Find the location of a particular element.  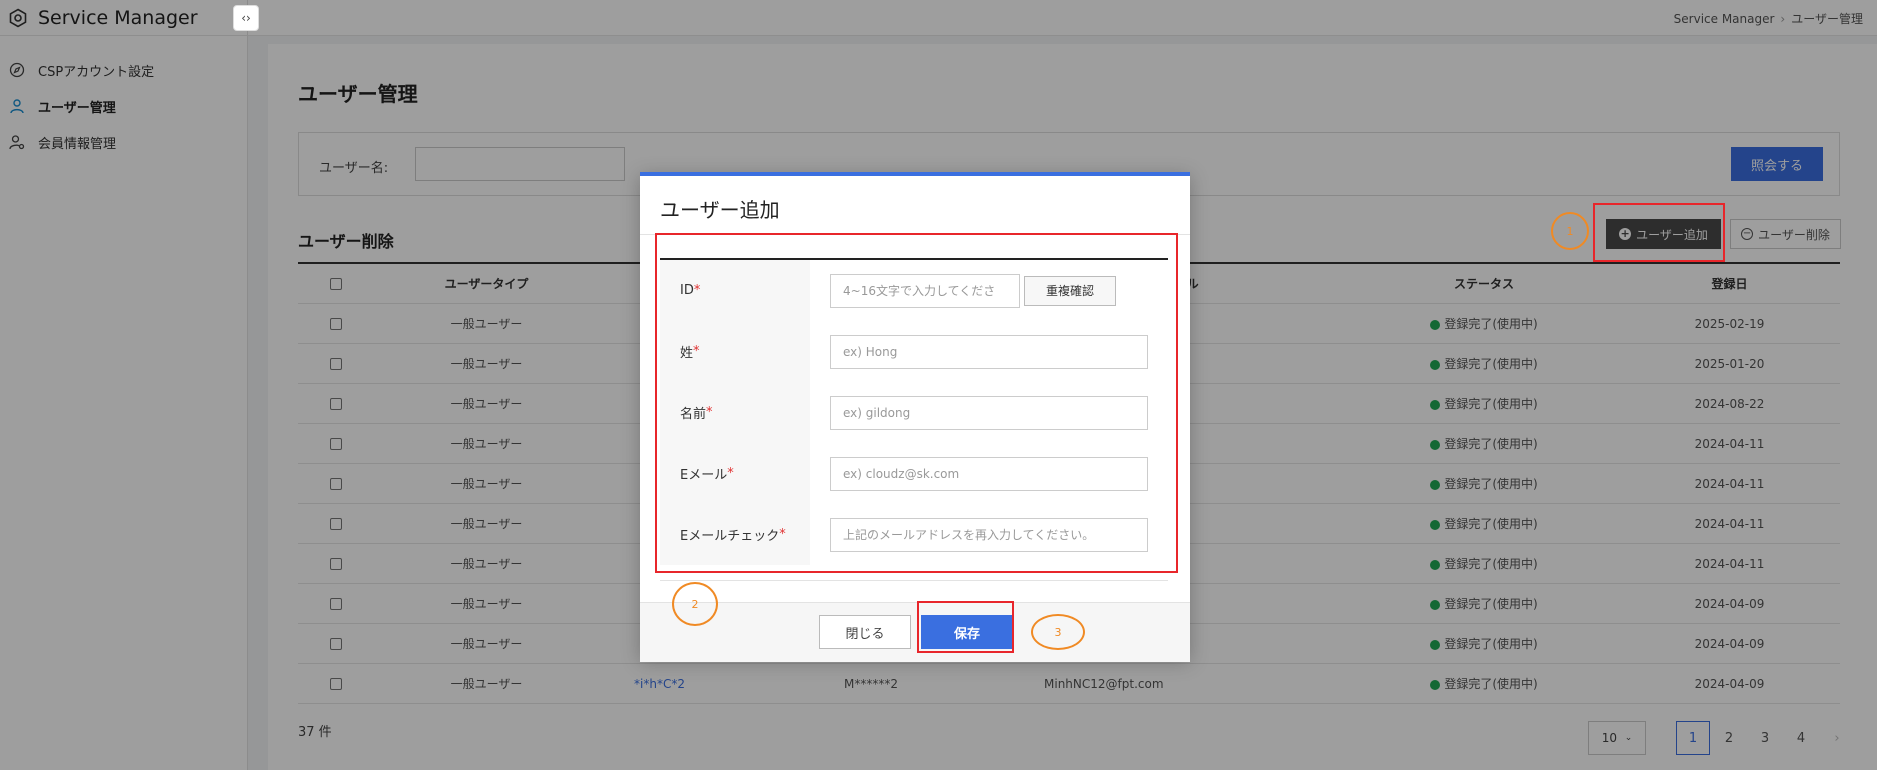

sidebar-collapse-button: ‹› is located at coordinates (246, 18).